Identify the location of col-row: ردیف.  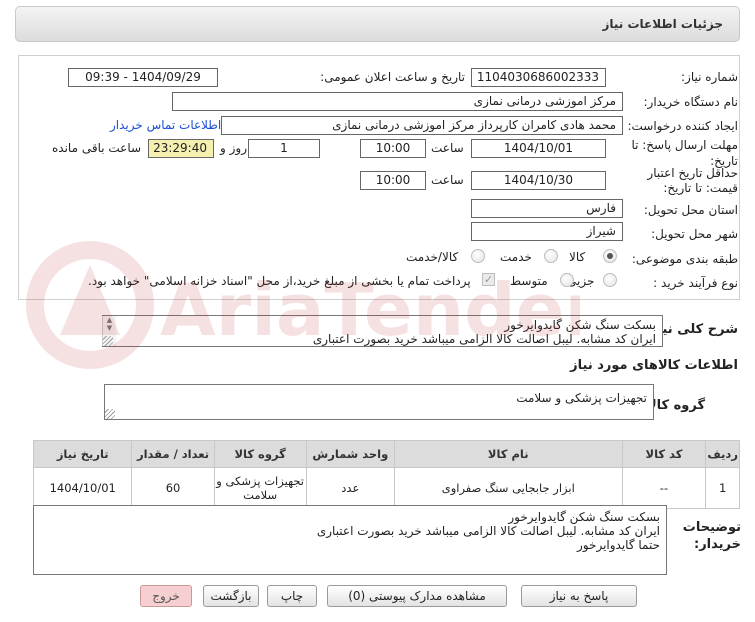
(722, 454).